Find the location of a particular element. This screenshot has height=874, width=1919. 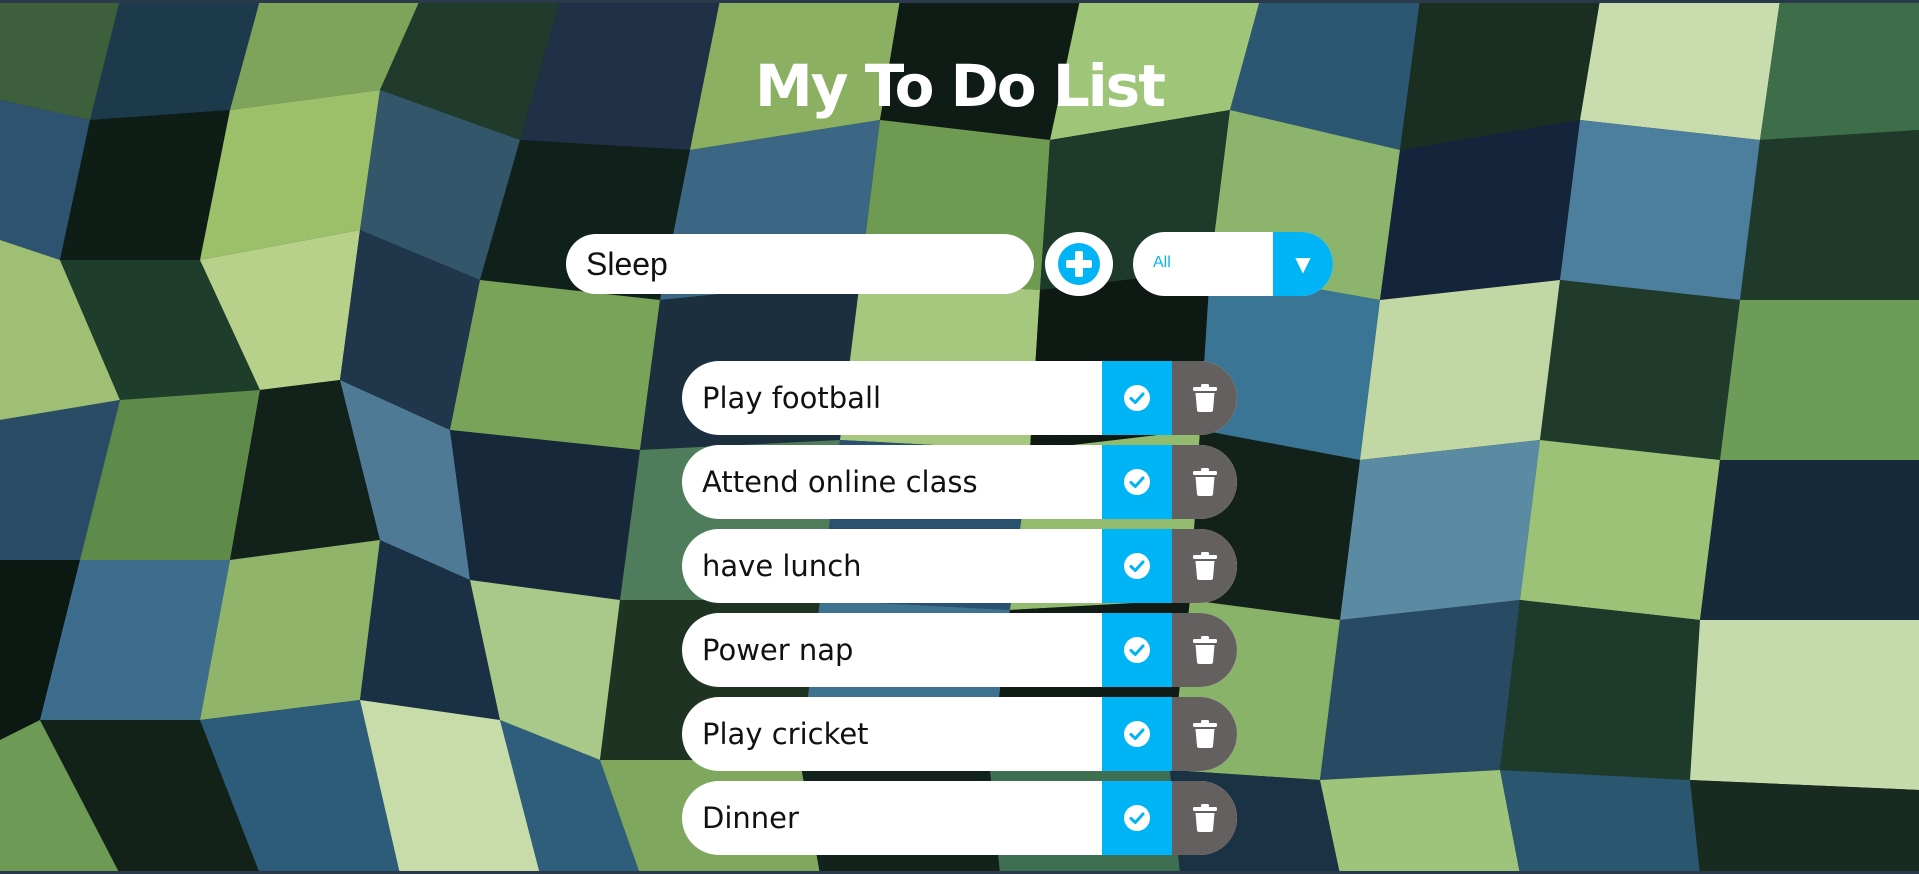

todo-item: Play football is located at coordinates (959, 398).